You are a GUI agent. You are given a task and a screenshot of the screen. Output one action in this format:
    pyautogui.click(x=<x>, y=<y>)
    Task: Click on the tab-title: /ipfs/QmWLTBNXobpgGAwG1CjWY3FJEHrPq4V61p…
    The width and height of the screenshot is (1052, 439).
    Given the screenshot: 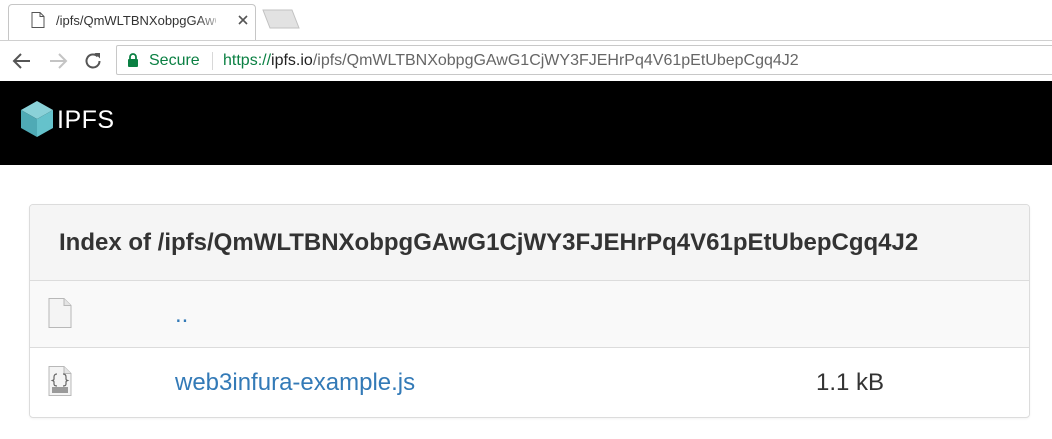 What is the action you would take?
    pyautogui.click(x=136, y=20)
    